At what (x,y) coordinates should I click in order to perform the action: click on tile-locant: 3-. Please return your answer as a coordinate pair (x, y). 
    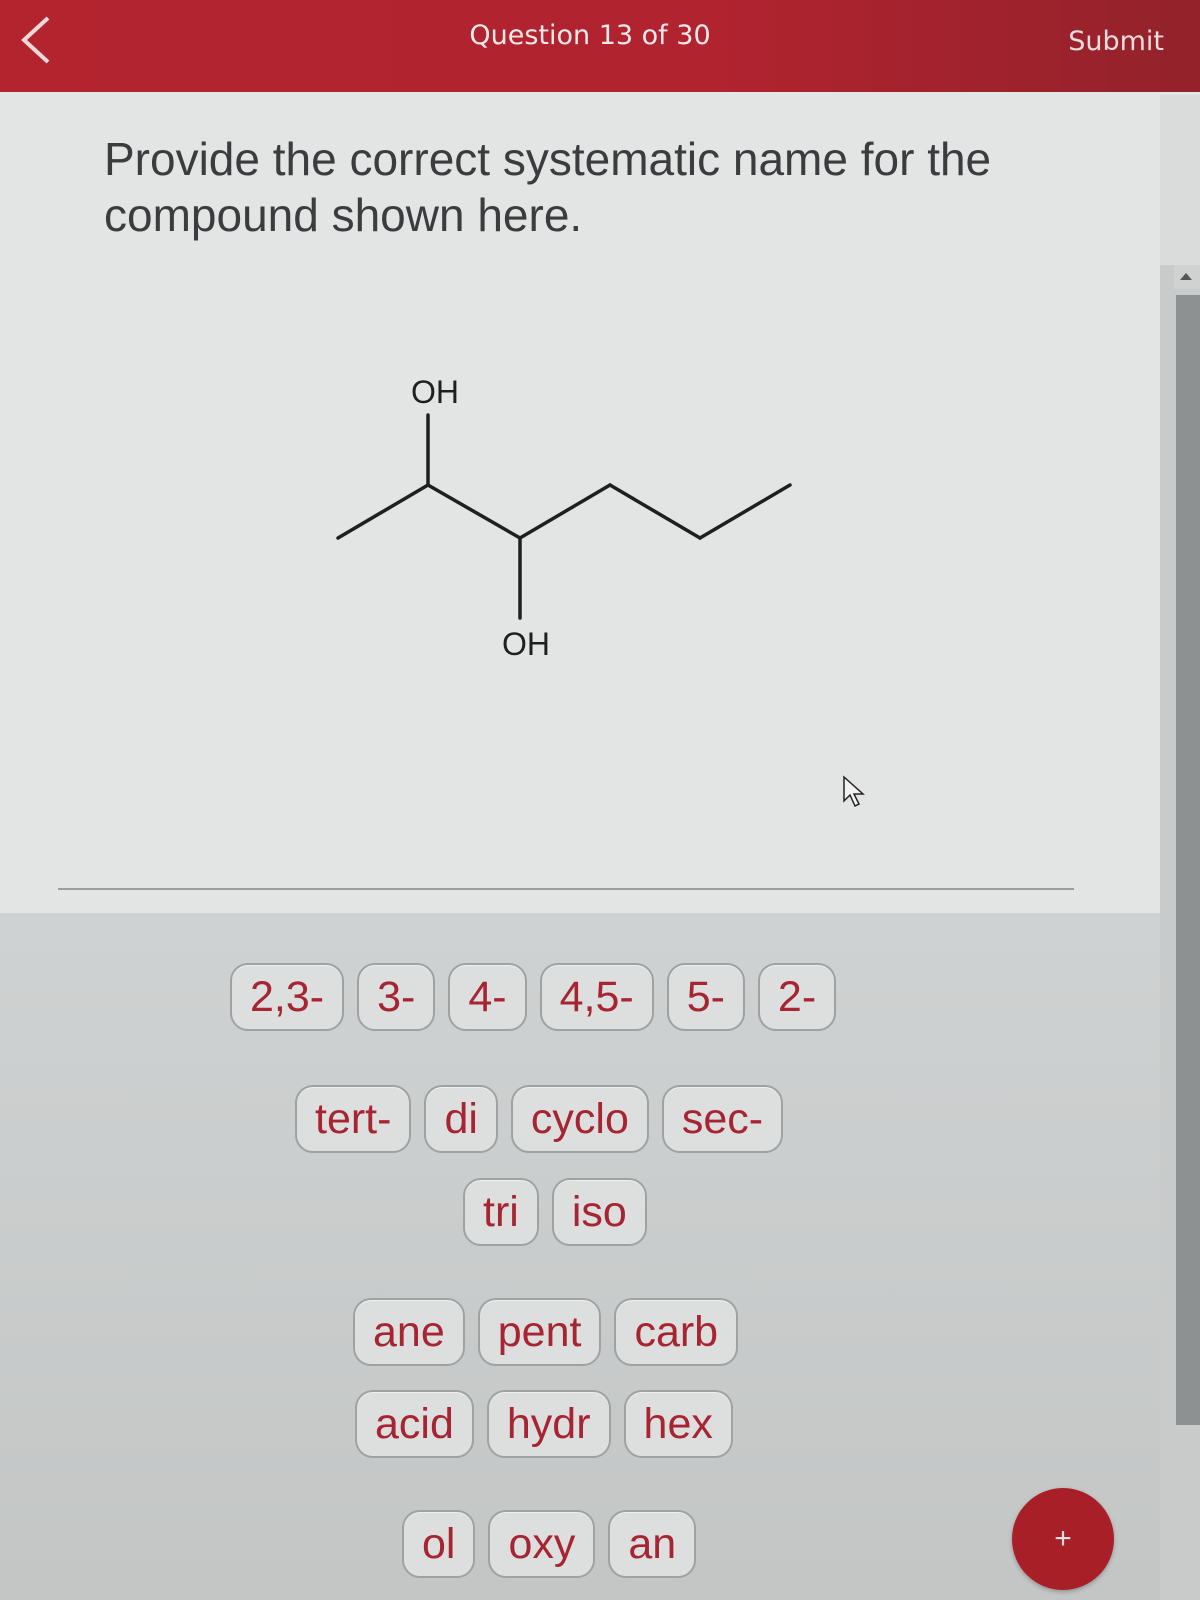
    Looking at the image, I should click on (396, 997).